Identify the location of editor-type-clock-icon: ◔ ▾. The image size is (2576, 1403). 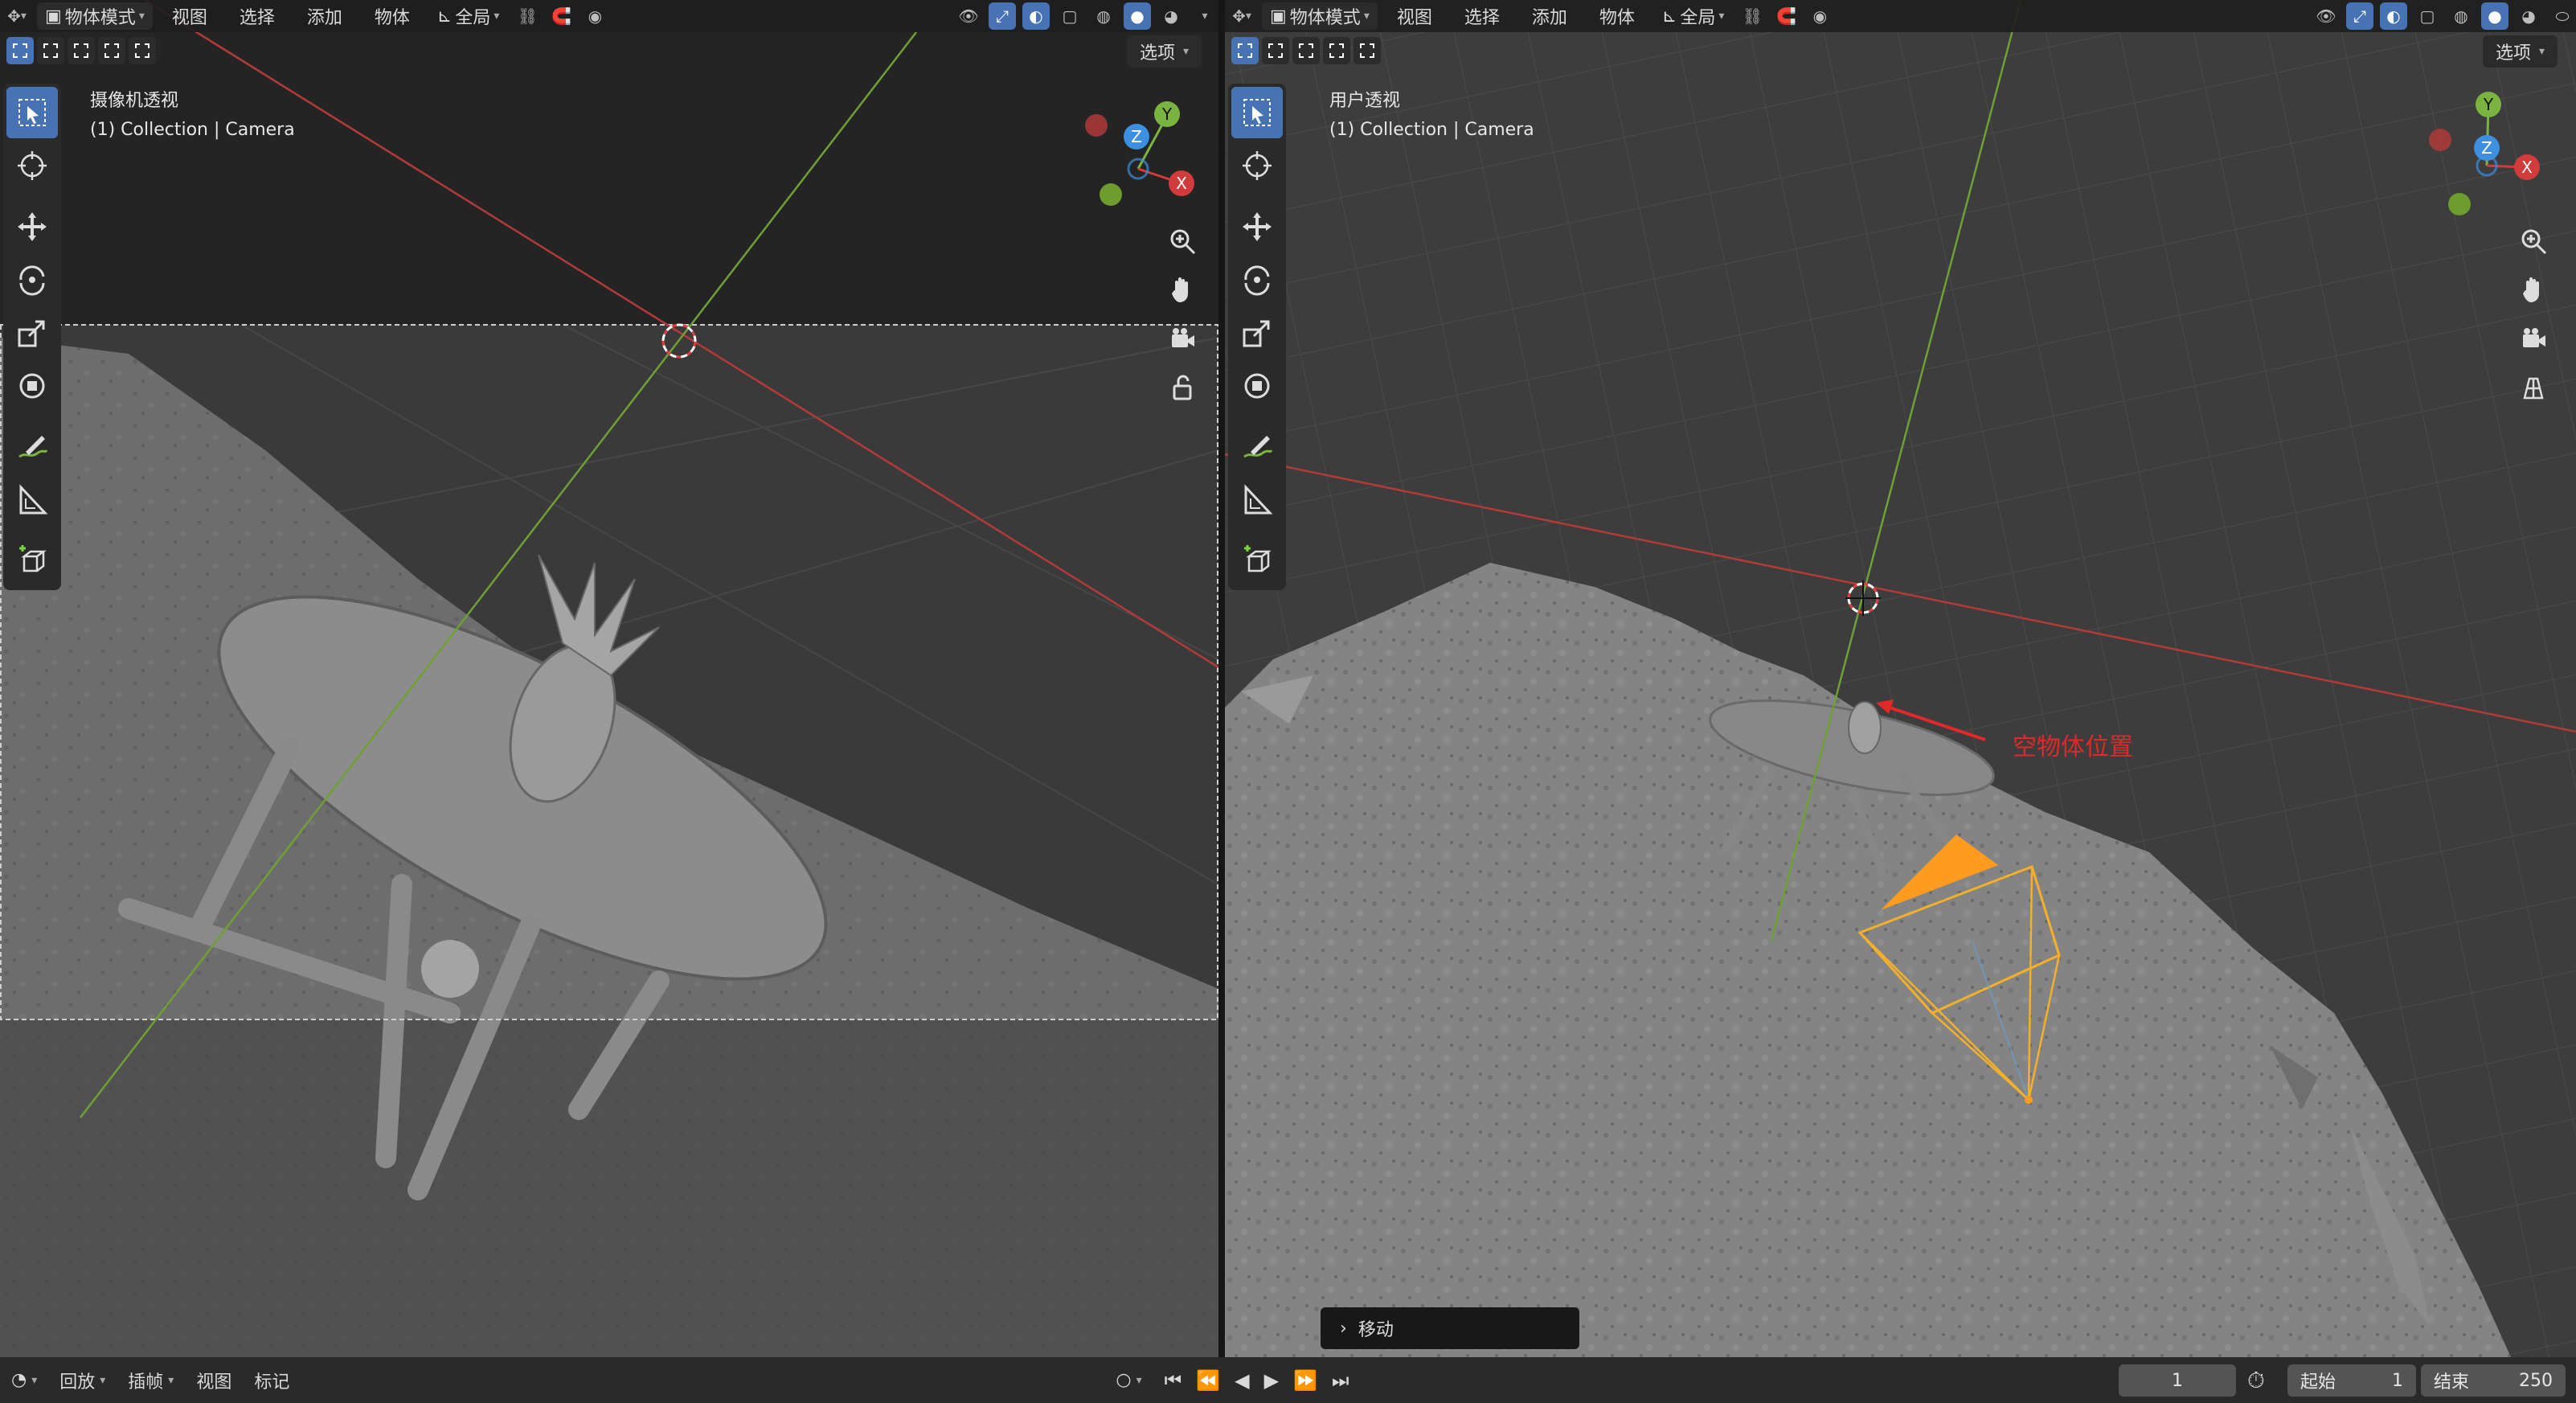
(24, 1380).